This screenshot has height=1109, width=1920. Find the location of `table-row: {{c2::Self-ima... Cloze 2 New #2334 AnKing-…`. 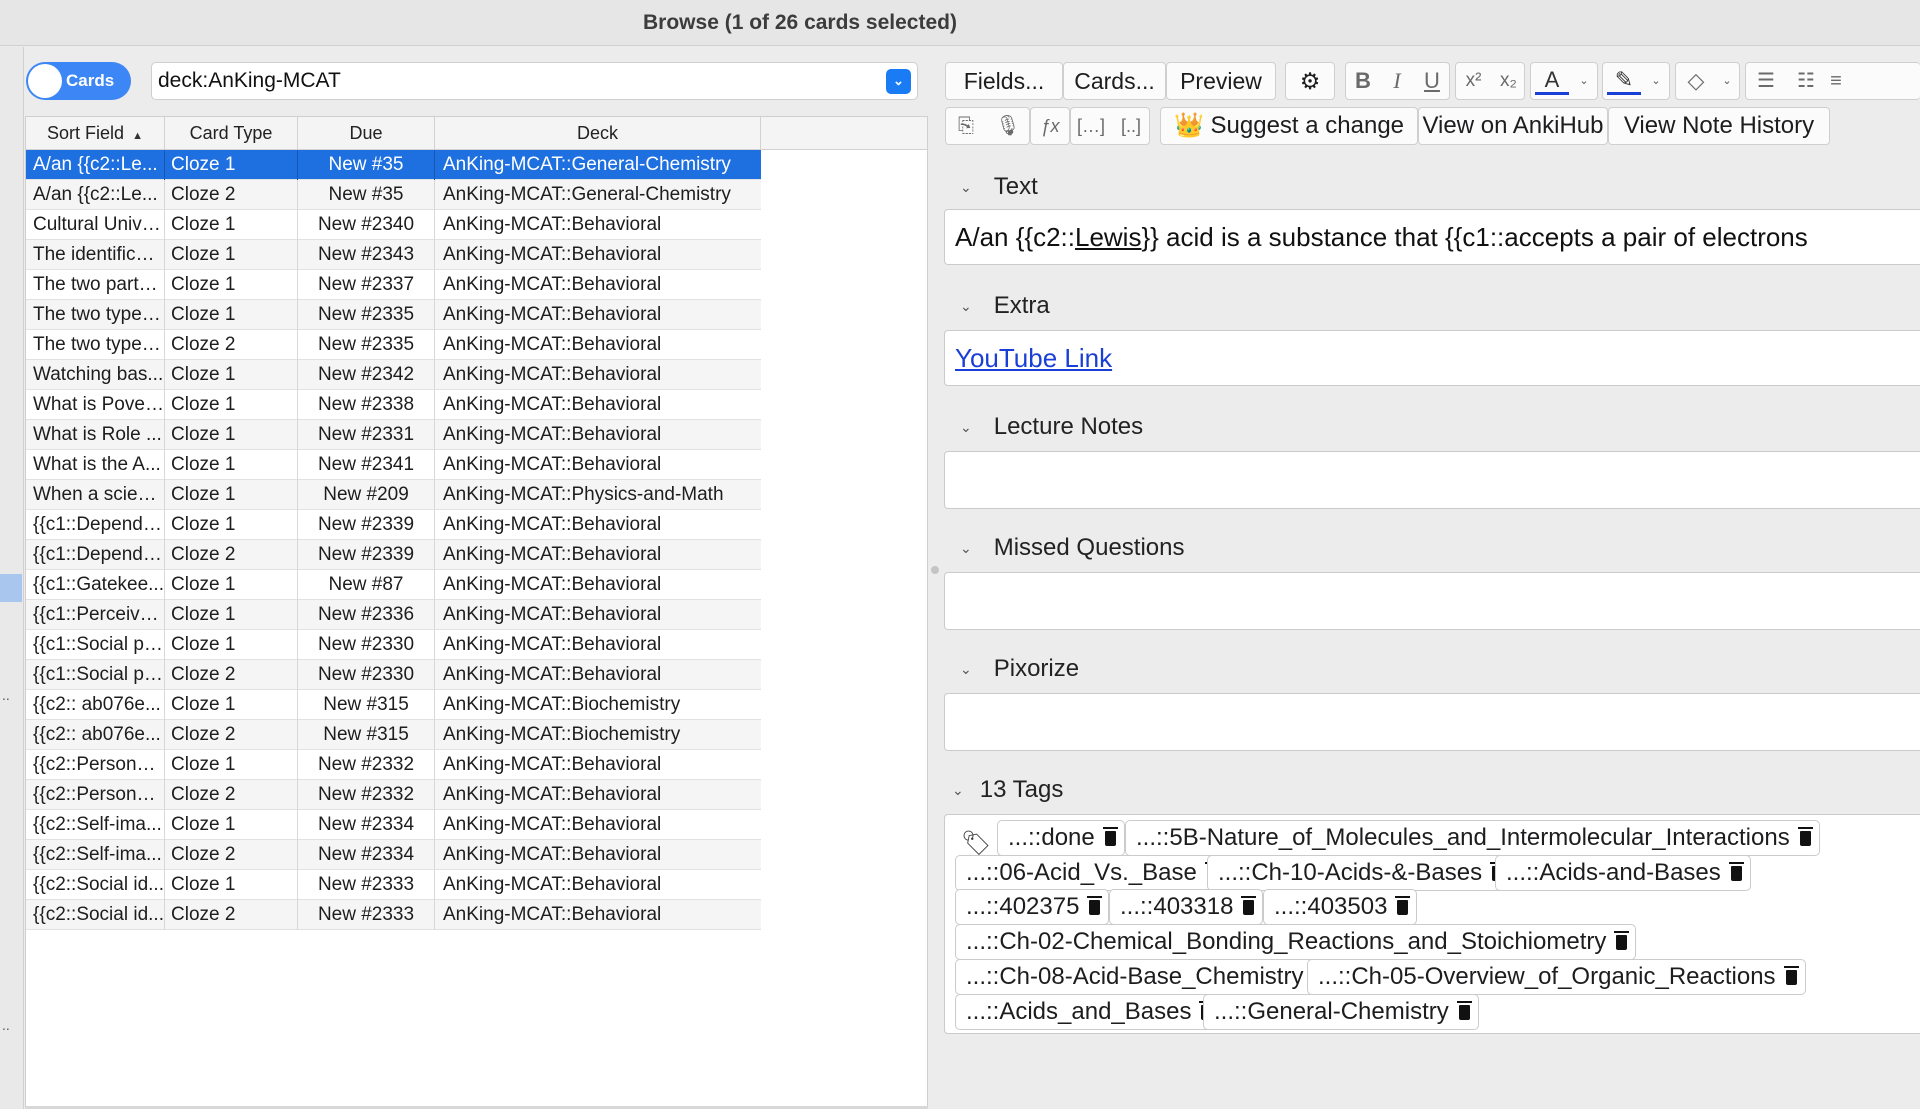

table-row: {{c2::Self-ima... Cloze 2 New #2334 AnKing-… is located at coordinates (476, 855).